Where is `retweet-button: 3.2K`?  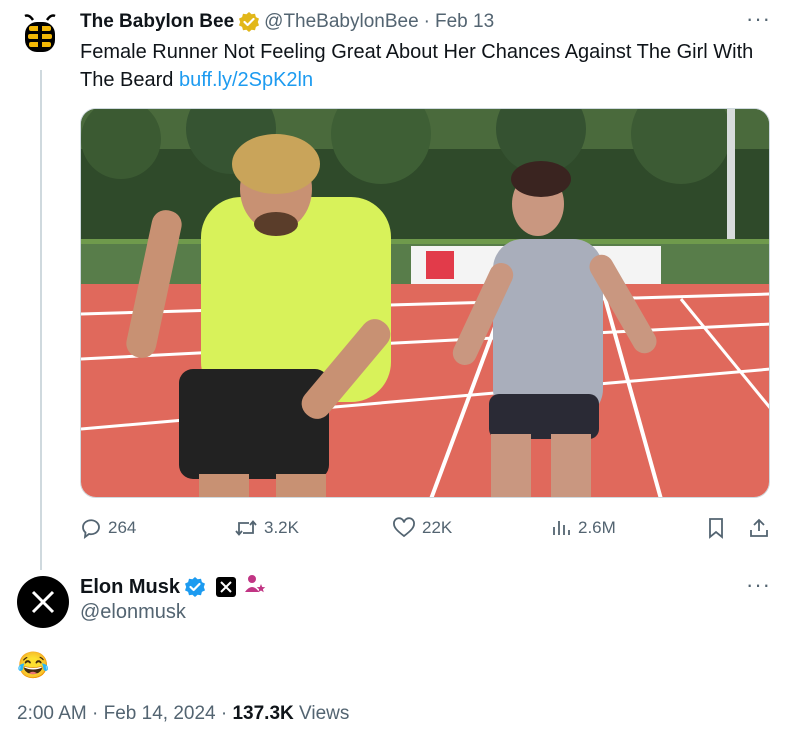
retweet-button: 3.2K is located at coordinates (266, 528).